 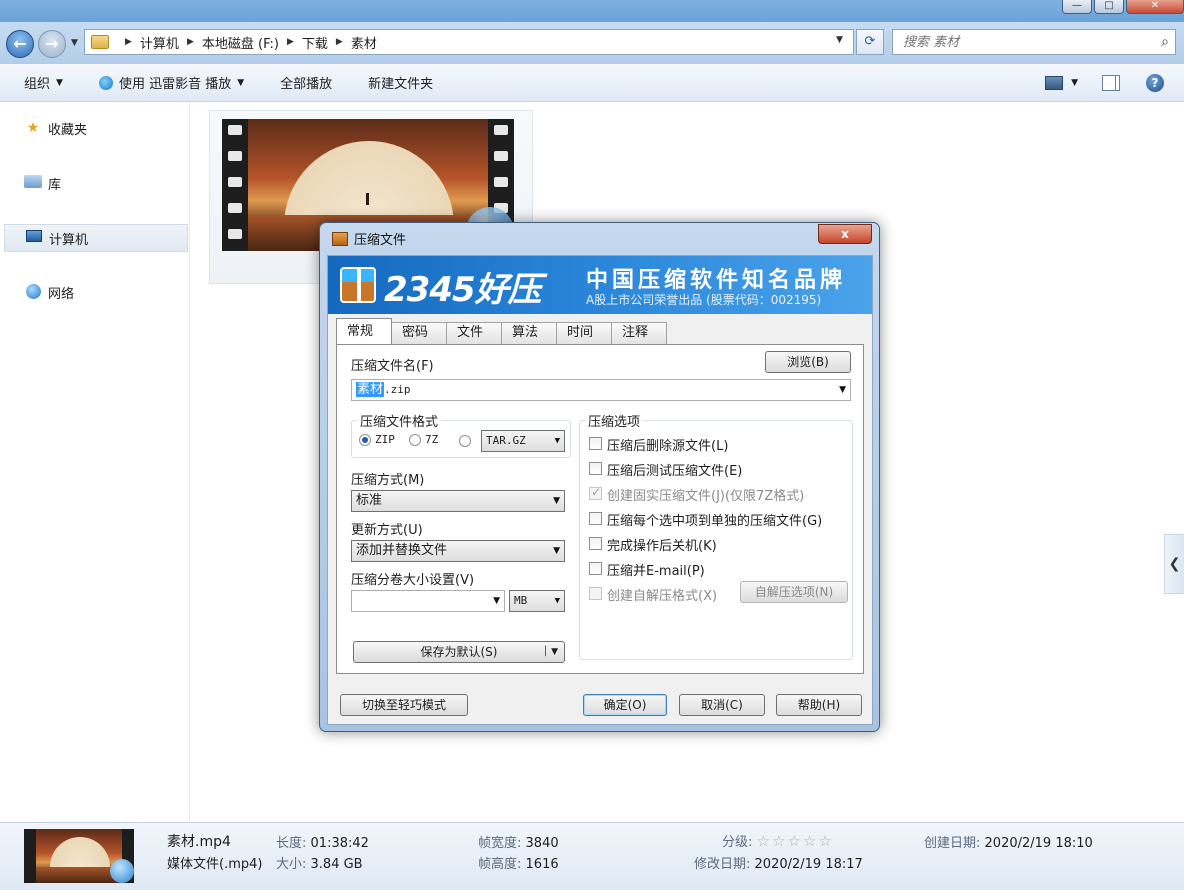 I want to click on browse-button: 浏览(B), so click(x=808, y=362).